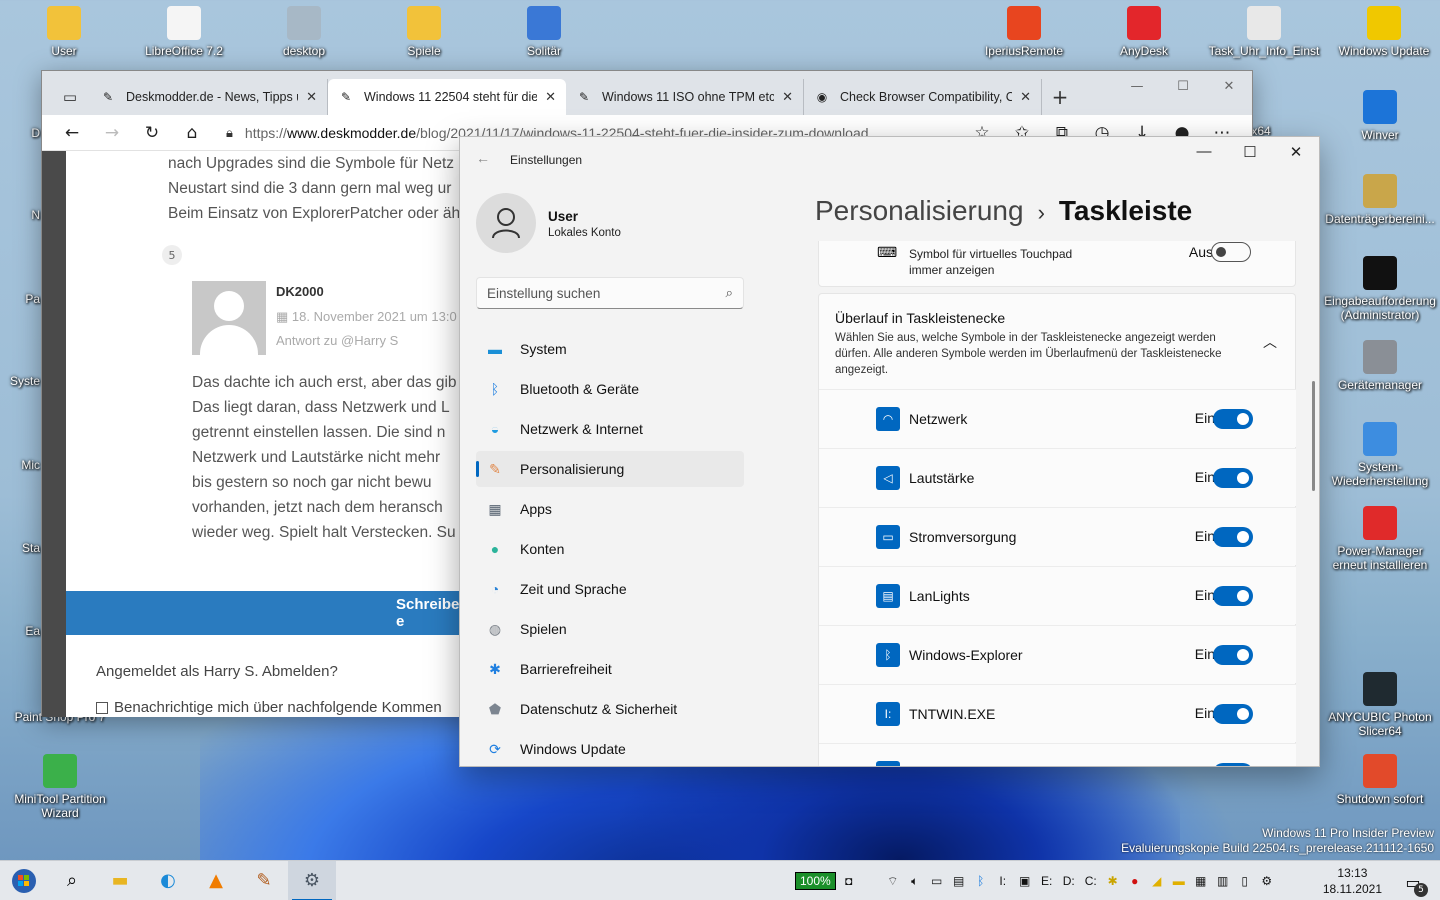 The height and width of the screenshot is (900, 1440). What do you see at coordinates (70, 97) in the screenshot?
I see `tab-actions-icon: ▭` at bounding box center [70, 97].